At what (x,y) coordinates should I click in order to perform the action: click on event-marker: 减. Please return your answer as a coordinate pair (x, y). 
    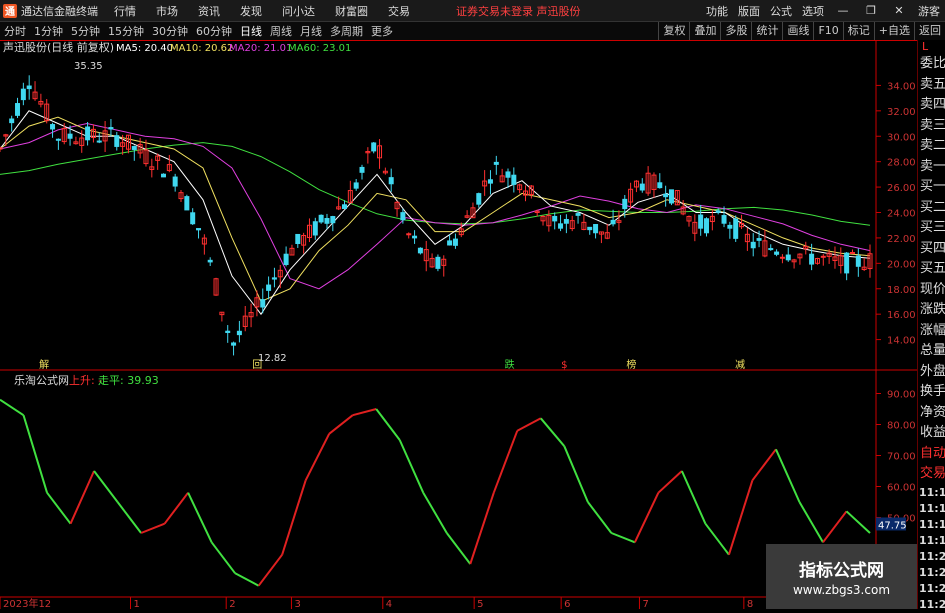
    Looking at the image, I should click on (740, 365).